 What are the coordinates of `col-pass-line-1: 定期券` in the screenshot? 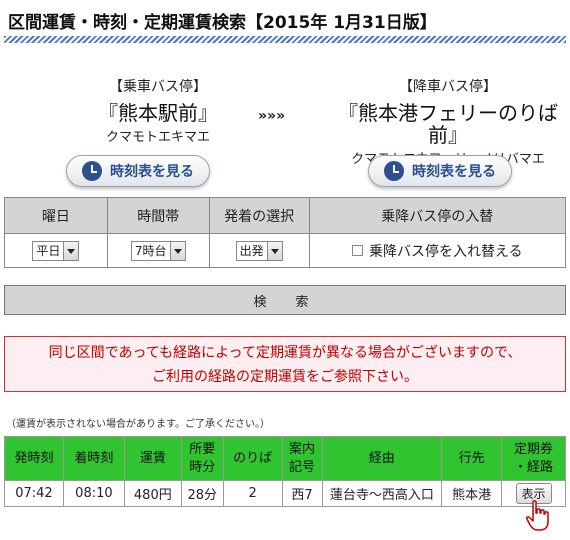 It's located at (534, 449).